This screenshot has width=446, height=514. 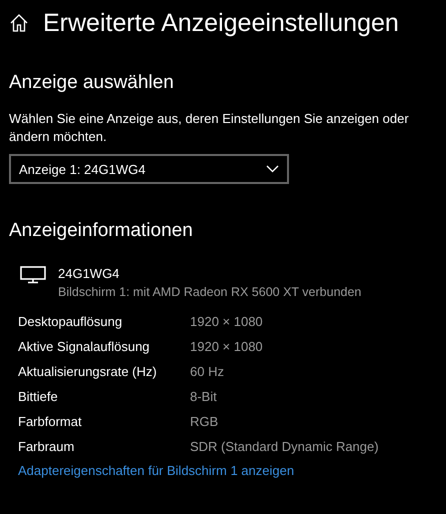 I want to click on property-label: Desktopauflösung, so click(x=71, y=321).